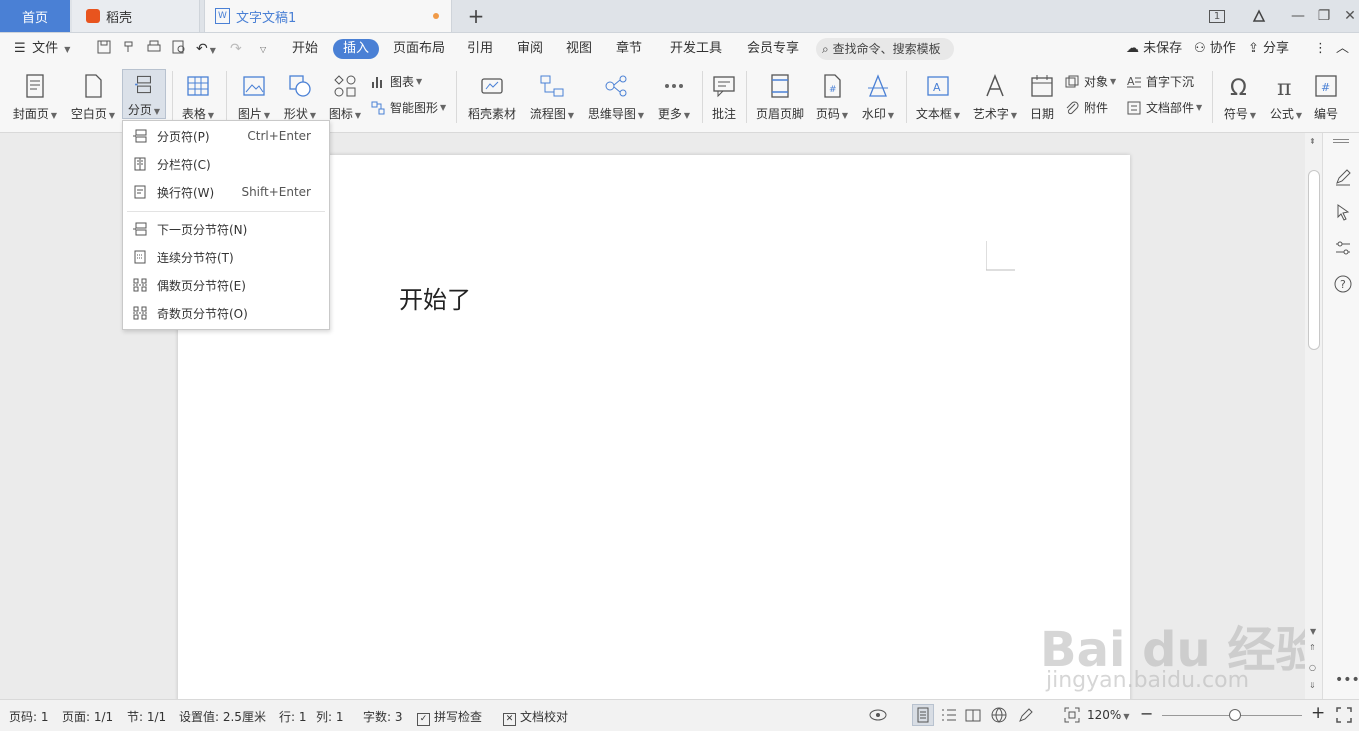 The height and width of the screenshot is (731, 1359). I want to click on header-footer-button: 页眉页脚, so click(780, 97).